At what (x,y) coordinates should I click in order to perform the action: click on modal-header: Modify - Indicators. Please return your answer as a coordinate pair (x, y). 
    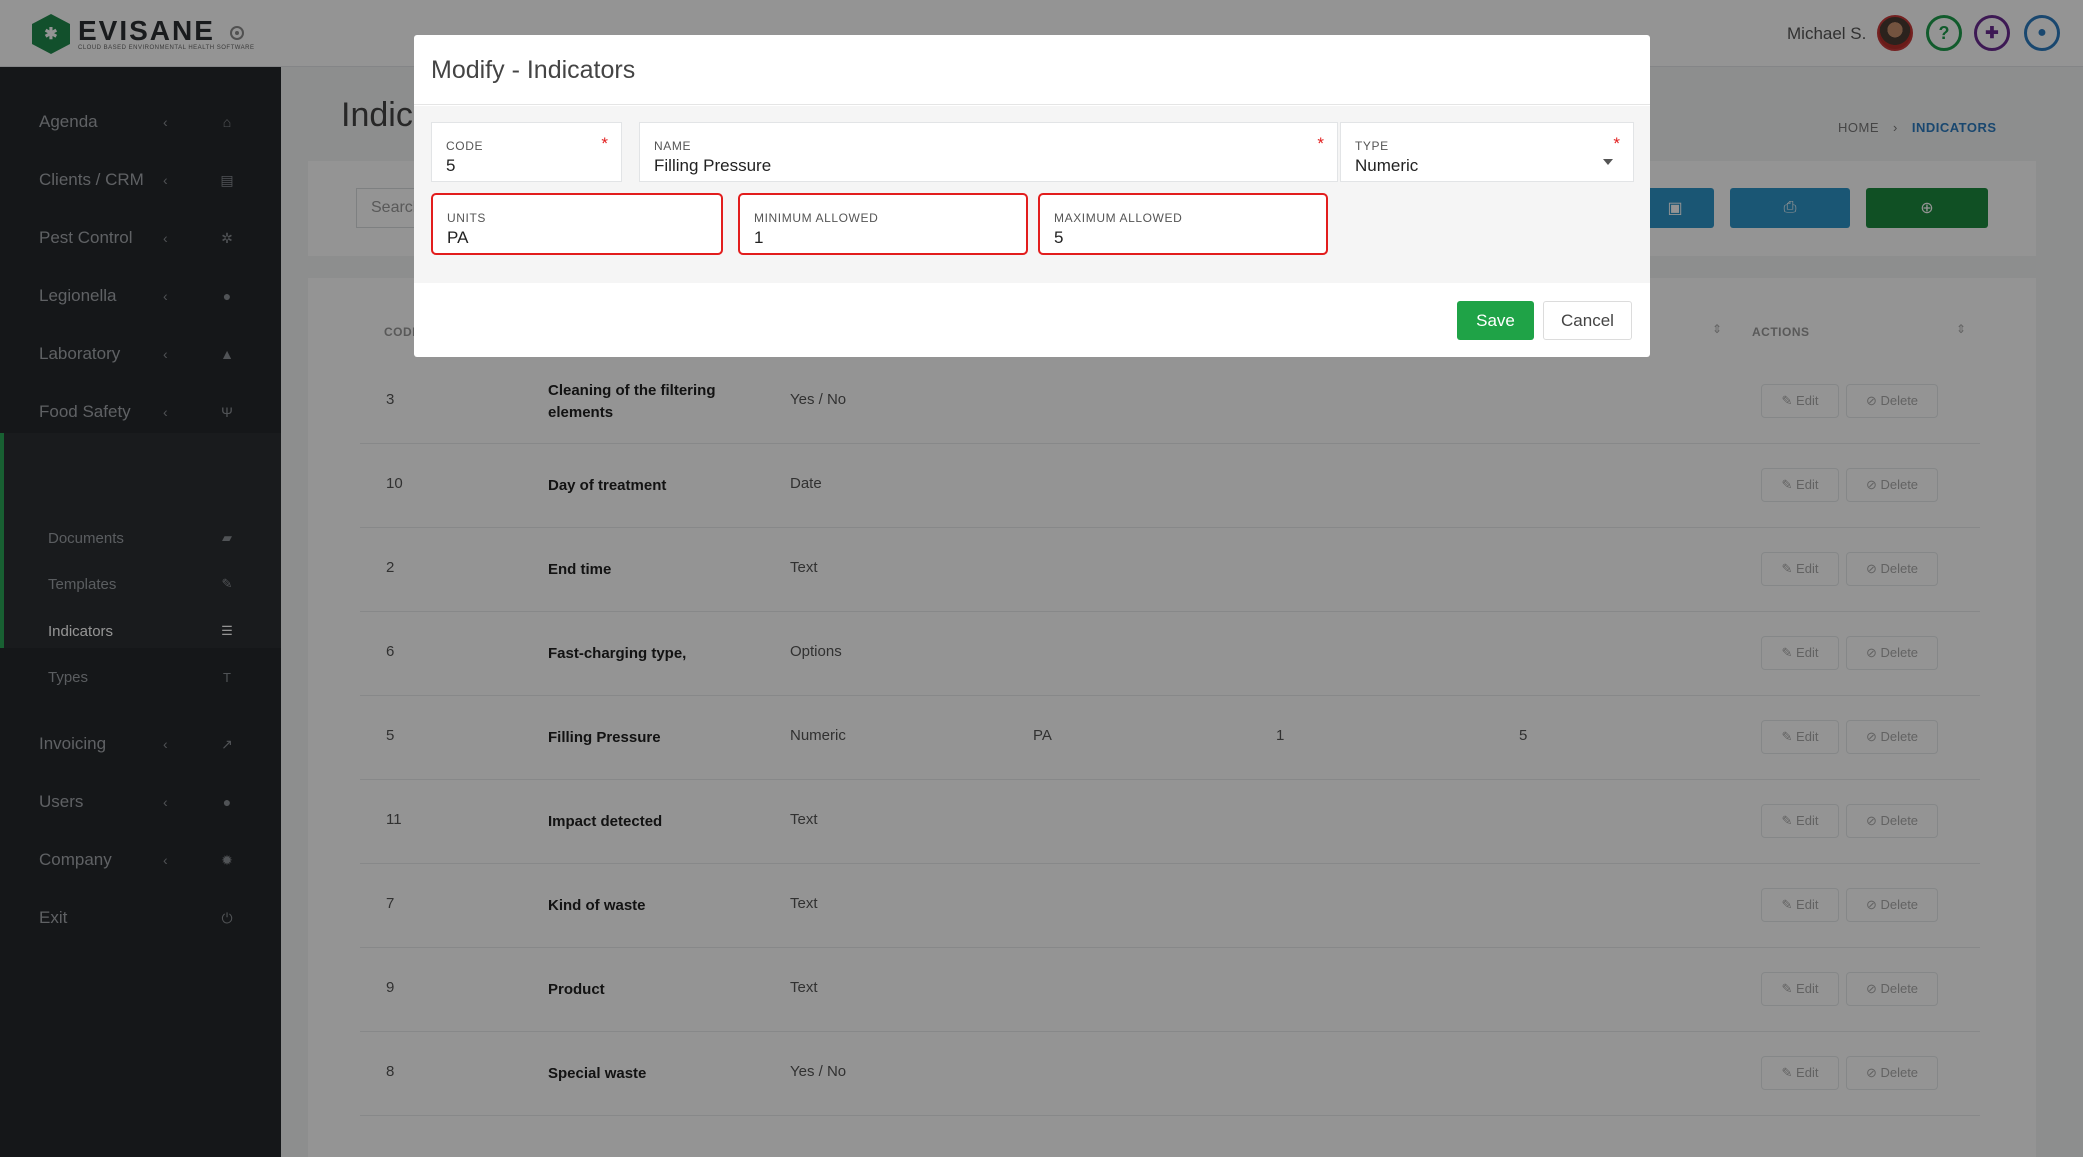
    Looking at the image, I should click on (1032, 70).